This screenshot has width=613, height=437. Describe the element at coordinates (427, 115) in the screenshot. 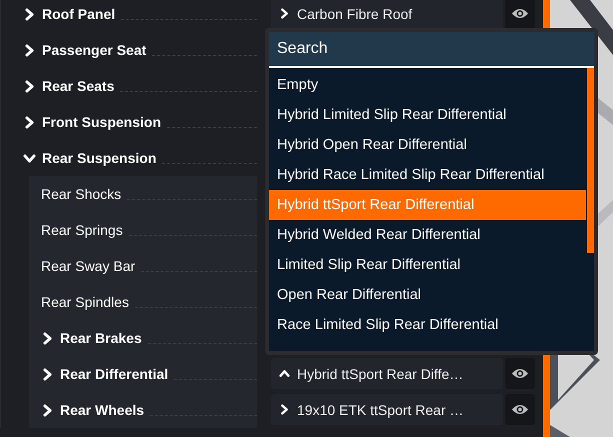

I see `dropdown-option: Hybrid Limited Slip Rear Differential` at that location.